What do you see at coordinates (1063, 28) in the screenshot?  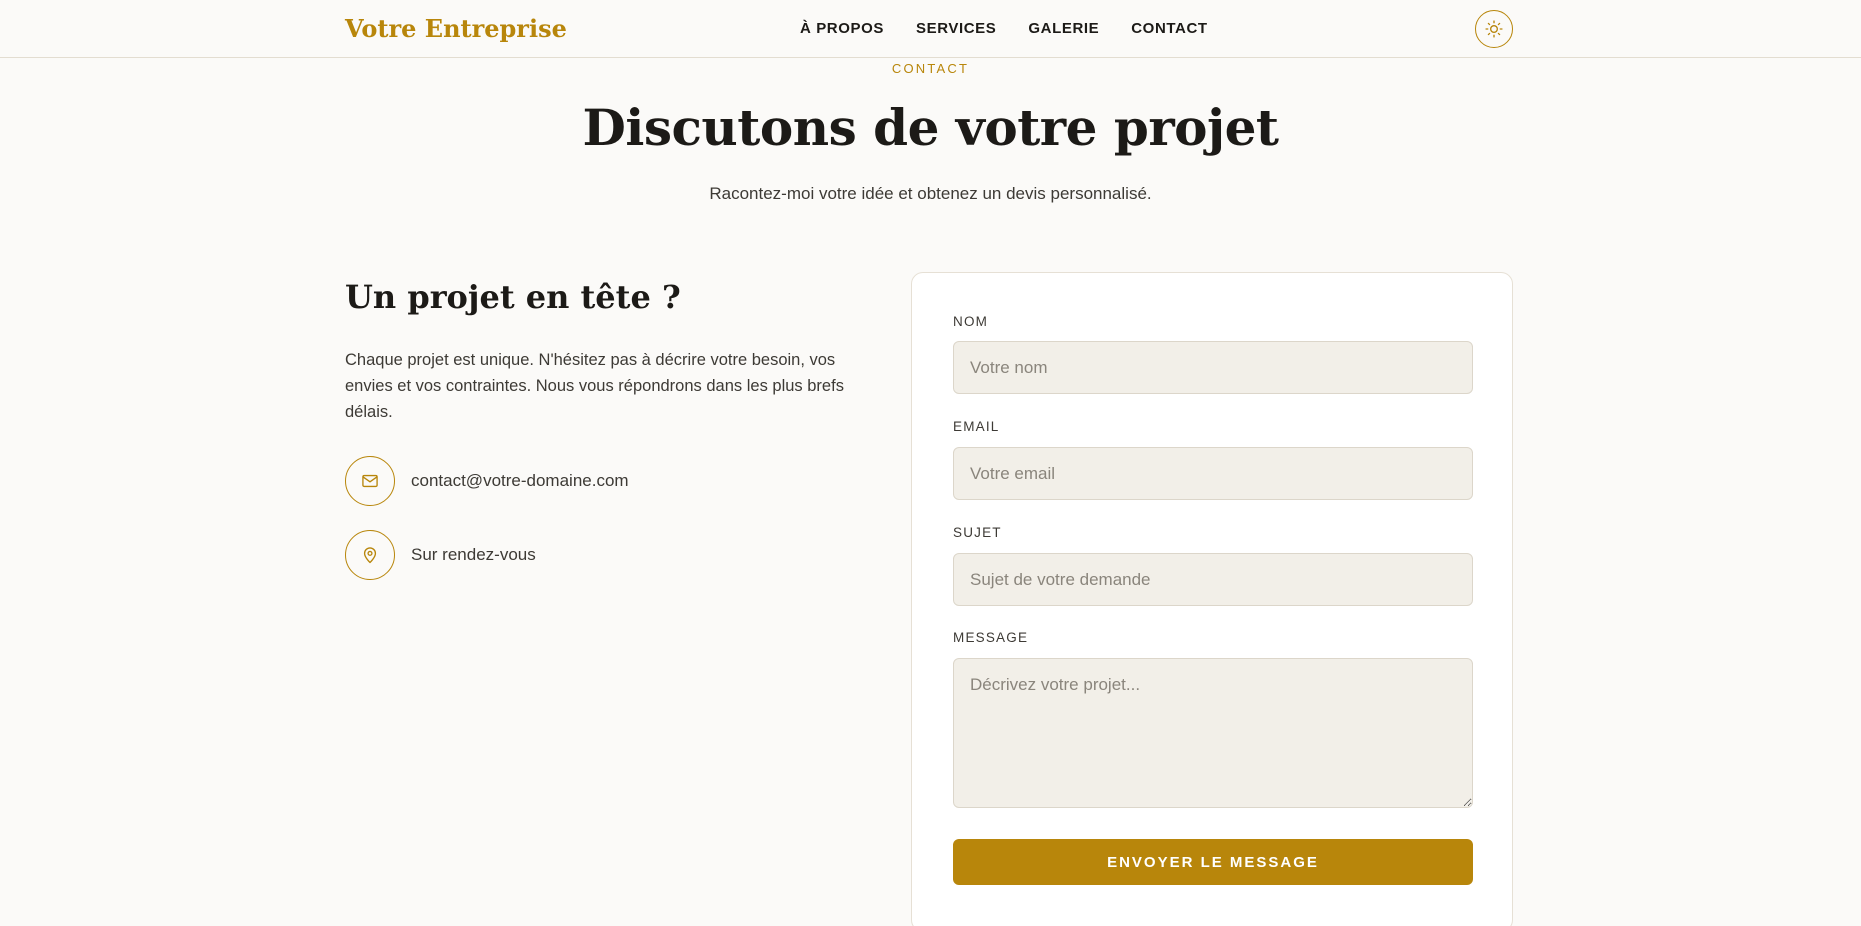 I see `nav-link-gallery: GALERIE` at bounding box center [1063, 28].